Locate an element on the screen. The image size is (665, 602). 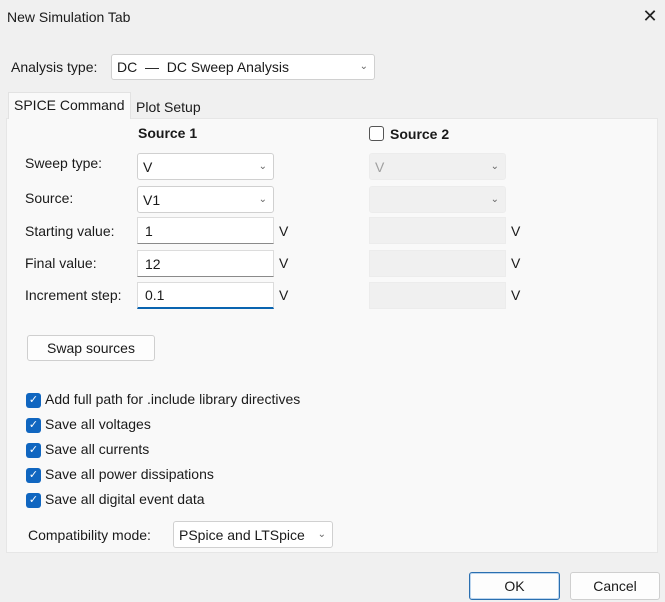
close-icon: ✕ is located at coordinates (650, 16).